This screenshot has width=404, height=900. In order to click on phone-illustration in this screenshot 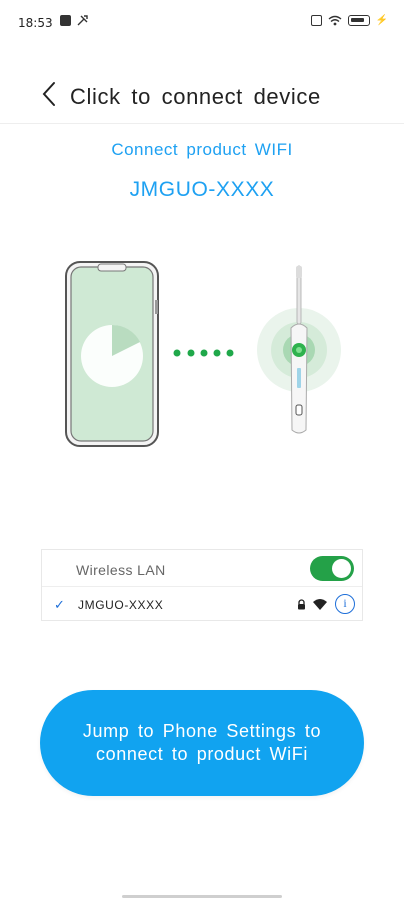, I will do `click(112, 354)`.